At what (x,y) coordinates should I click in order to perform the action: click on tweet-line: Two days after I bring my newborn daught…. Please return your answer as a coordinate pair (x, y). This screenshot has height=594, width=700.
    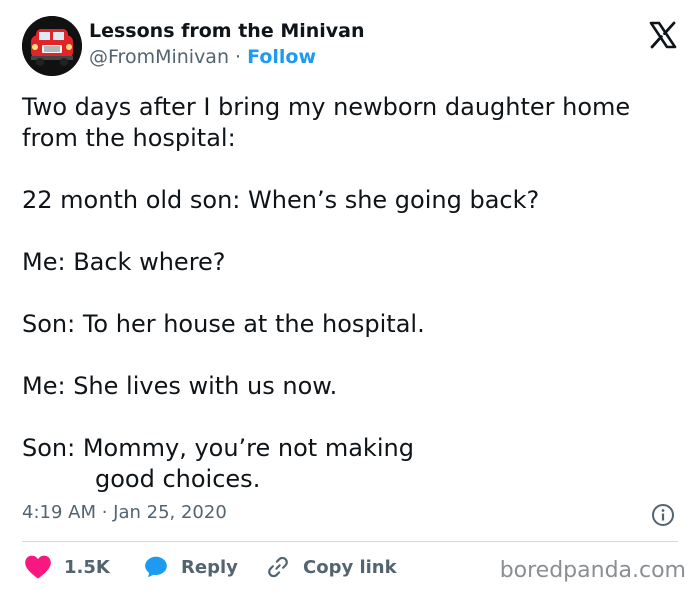
    Looking at the image, I should click on (326, 107).